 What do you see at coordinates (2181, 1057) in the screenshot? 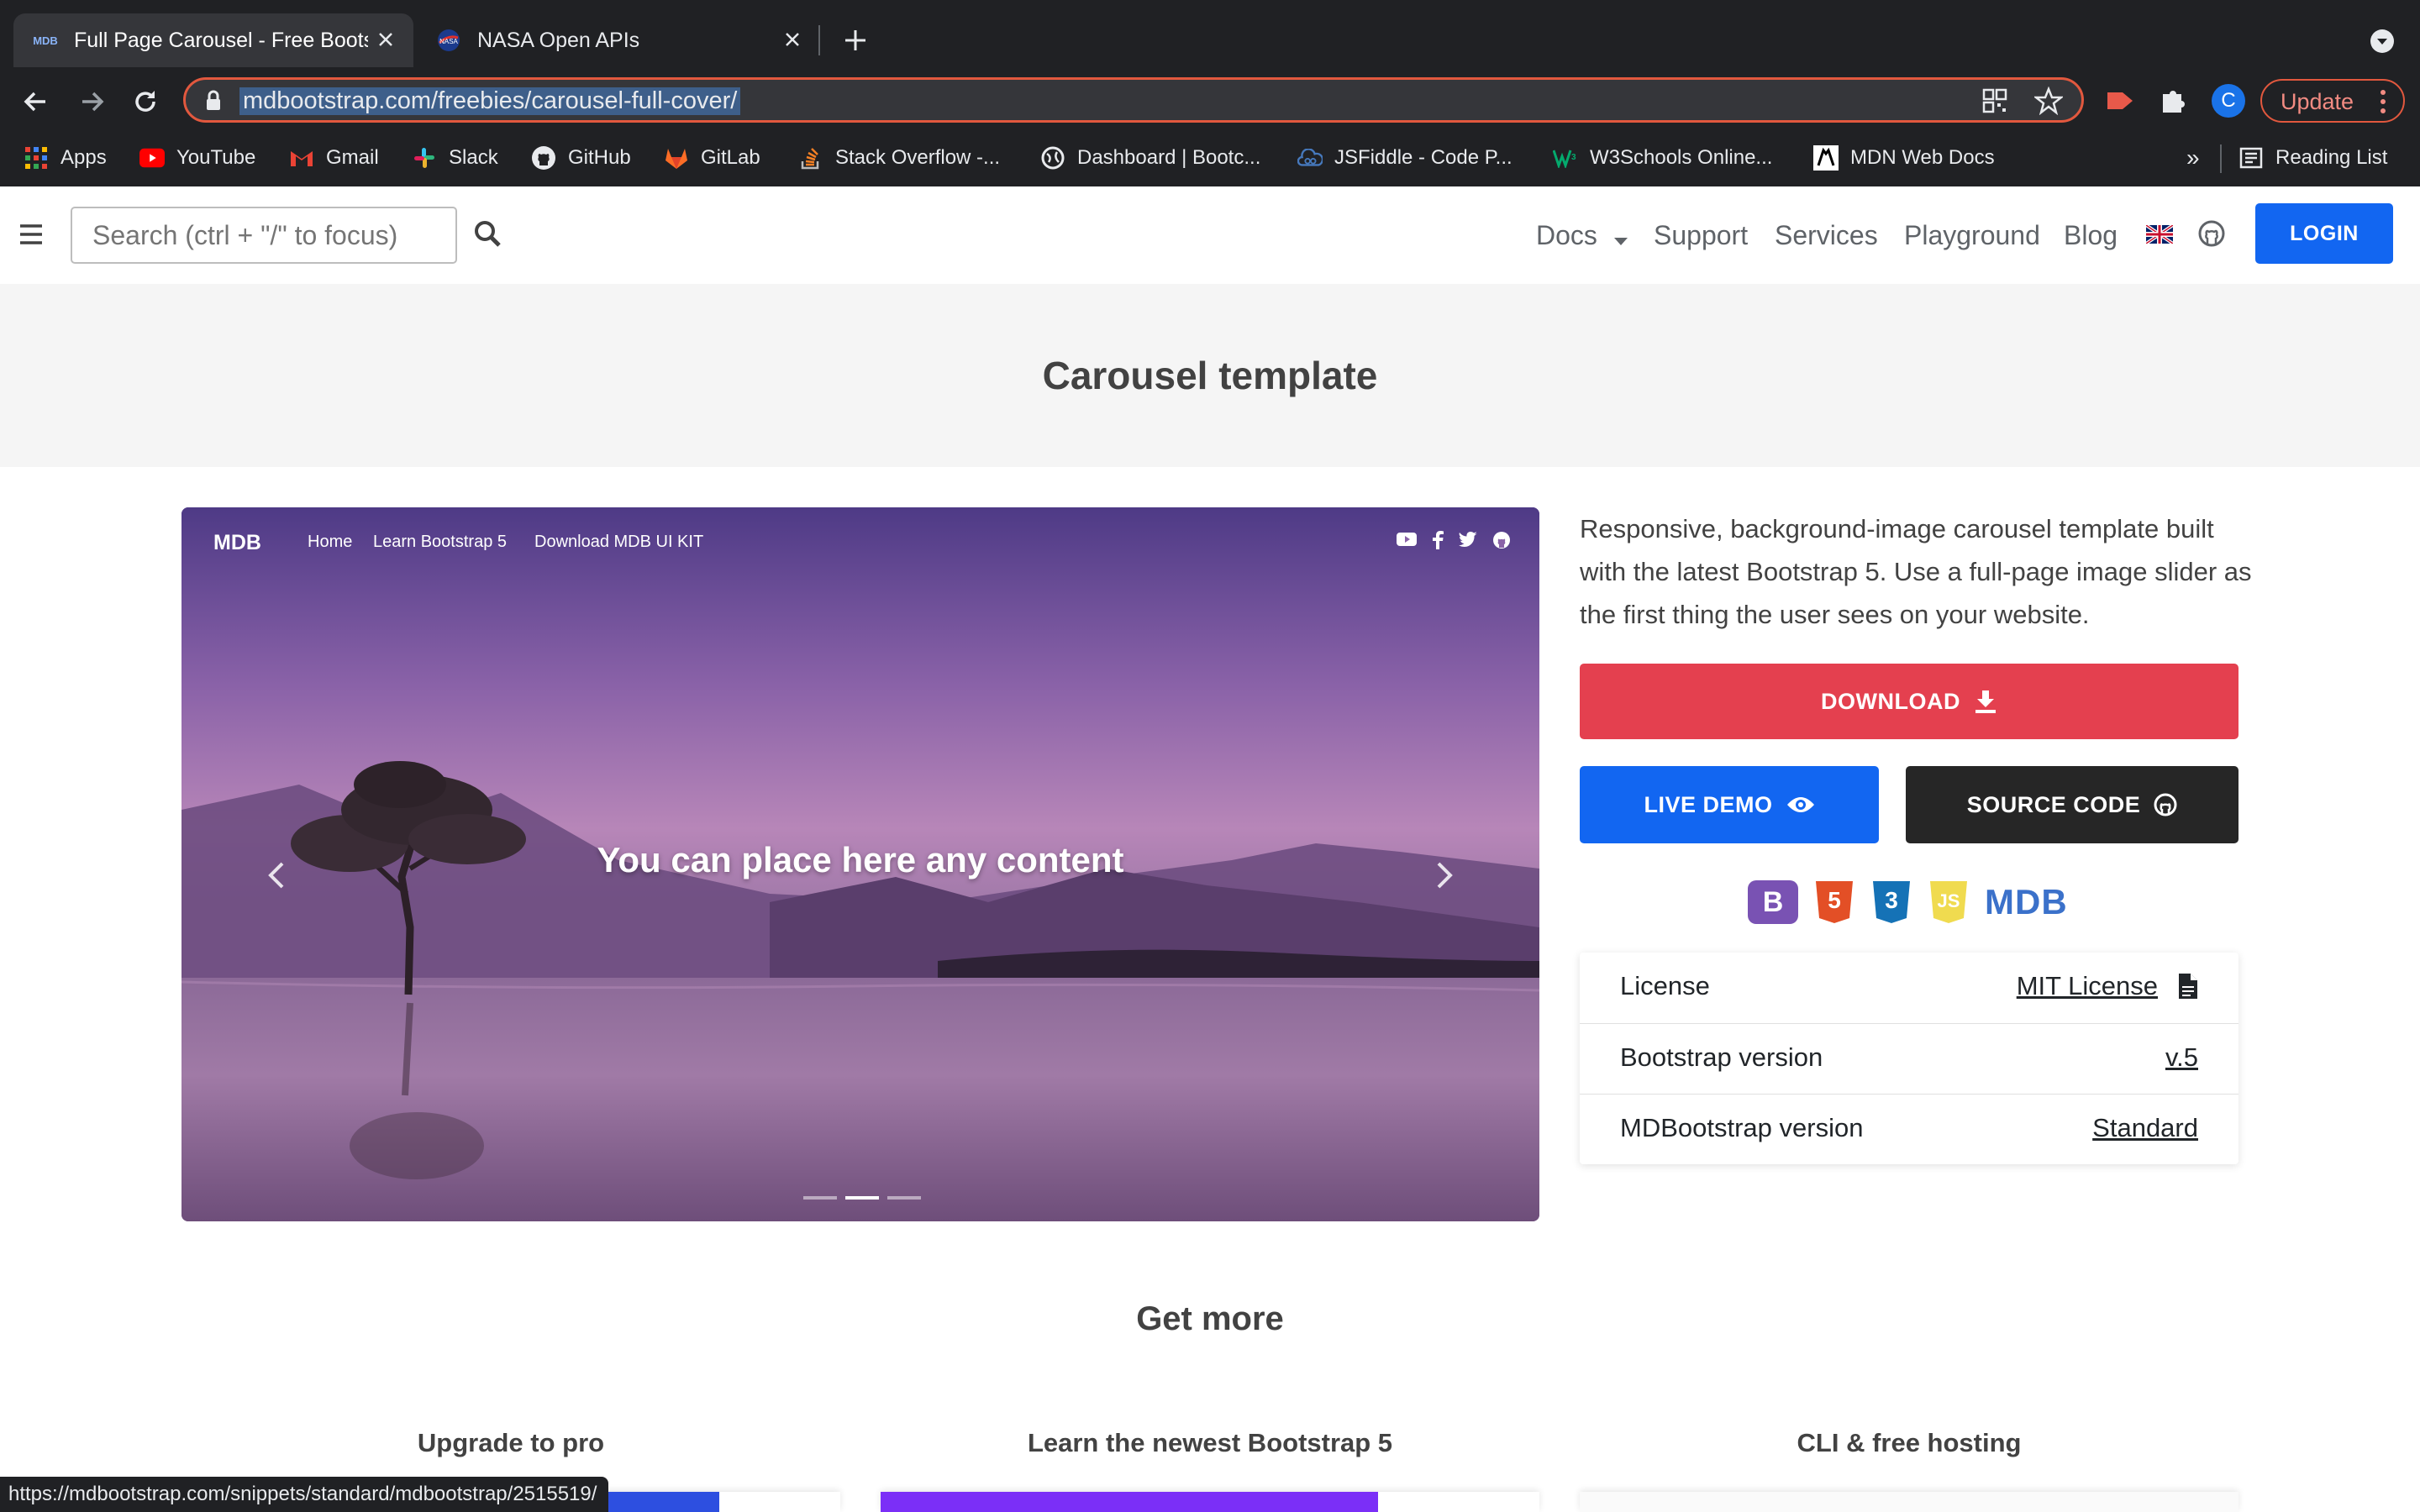
I see `bootstrap-version-link: v.5` at bounding box center [2181, 1057].